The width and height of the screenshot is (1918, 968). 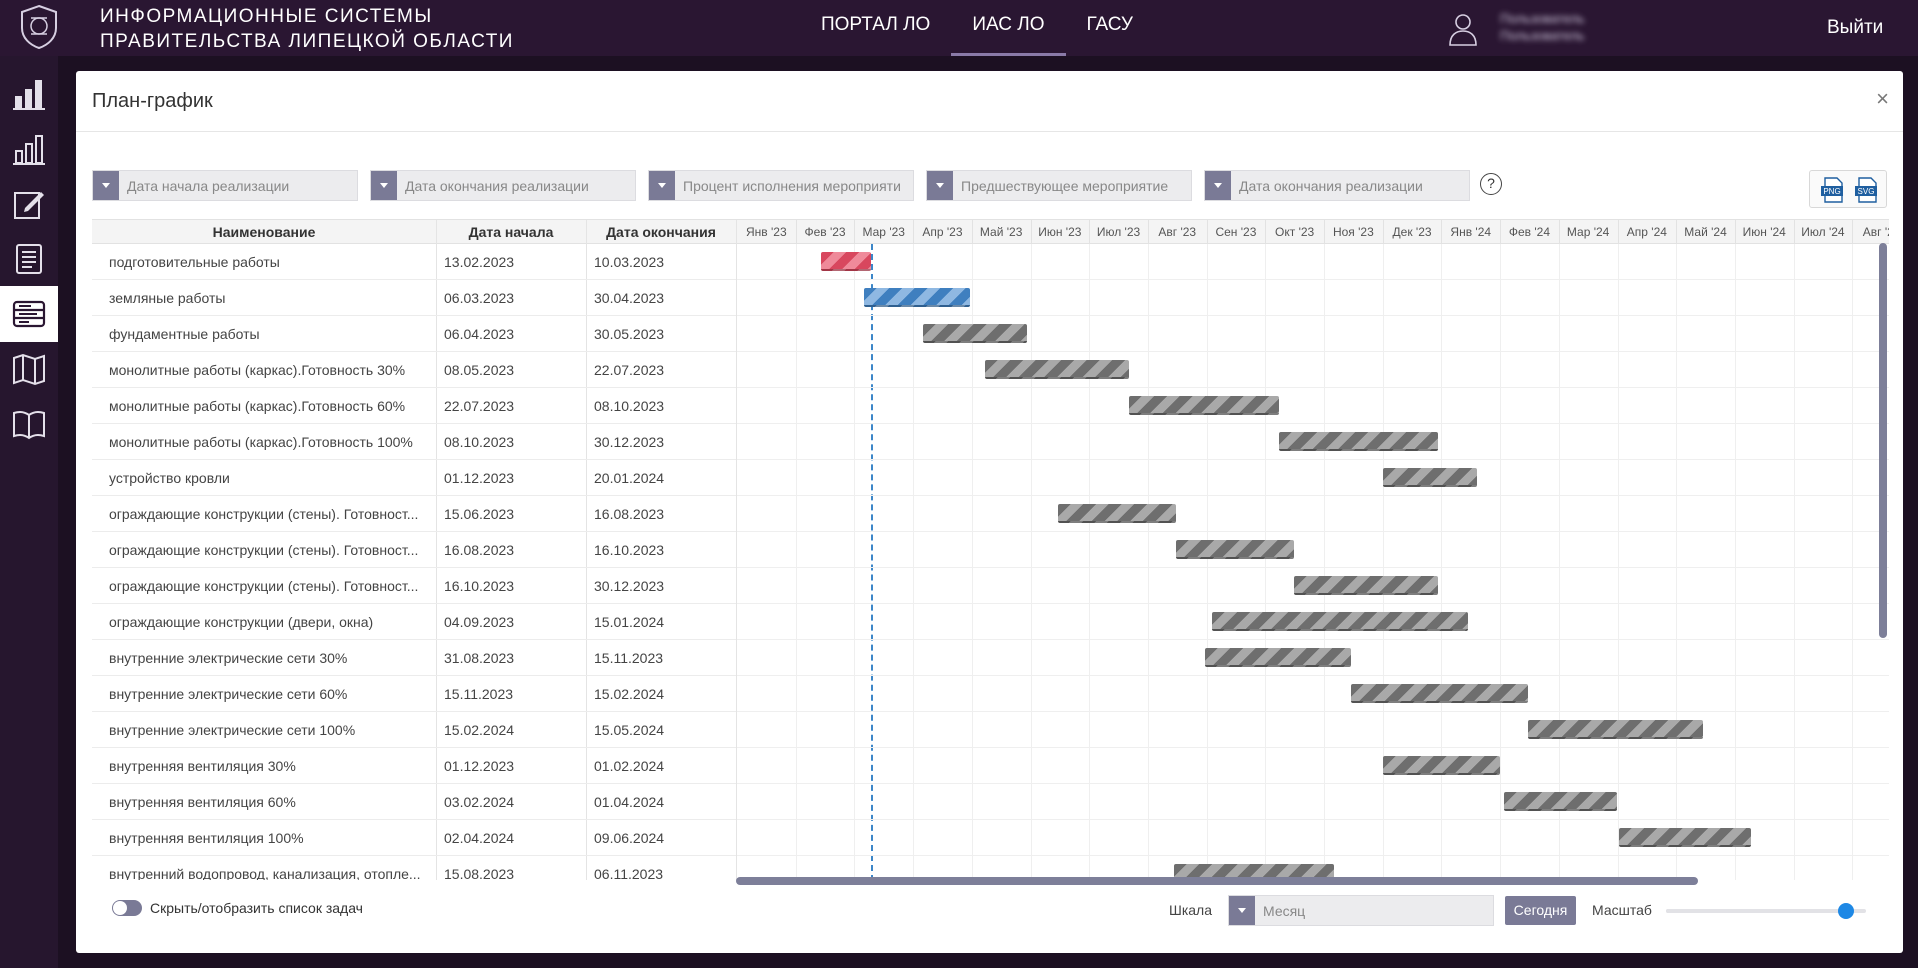 I want to click on sidebar-item-library, so click(x=29, y=424).